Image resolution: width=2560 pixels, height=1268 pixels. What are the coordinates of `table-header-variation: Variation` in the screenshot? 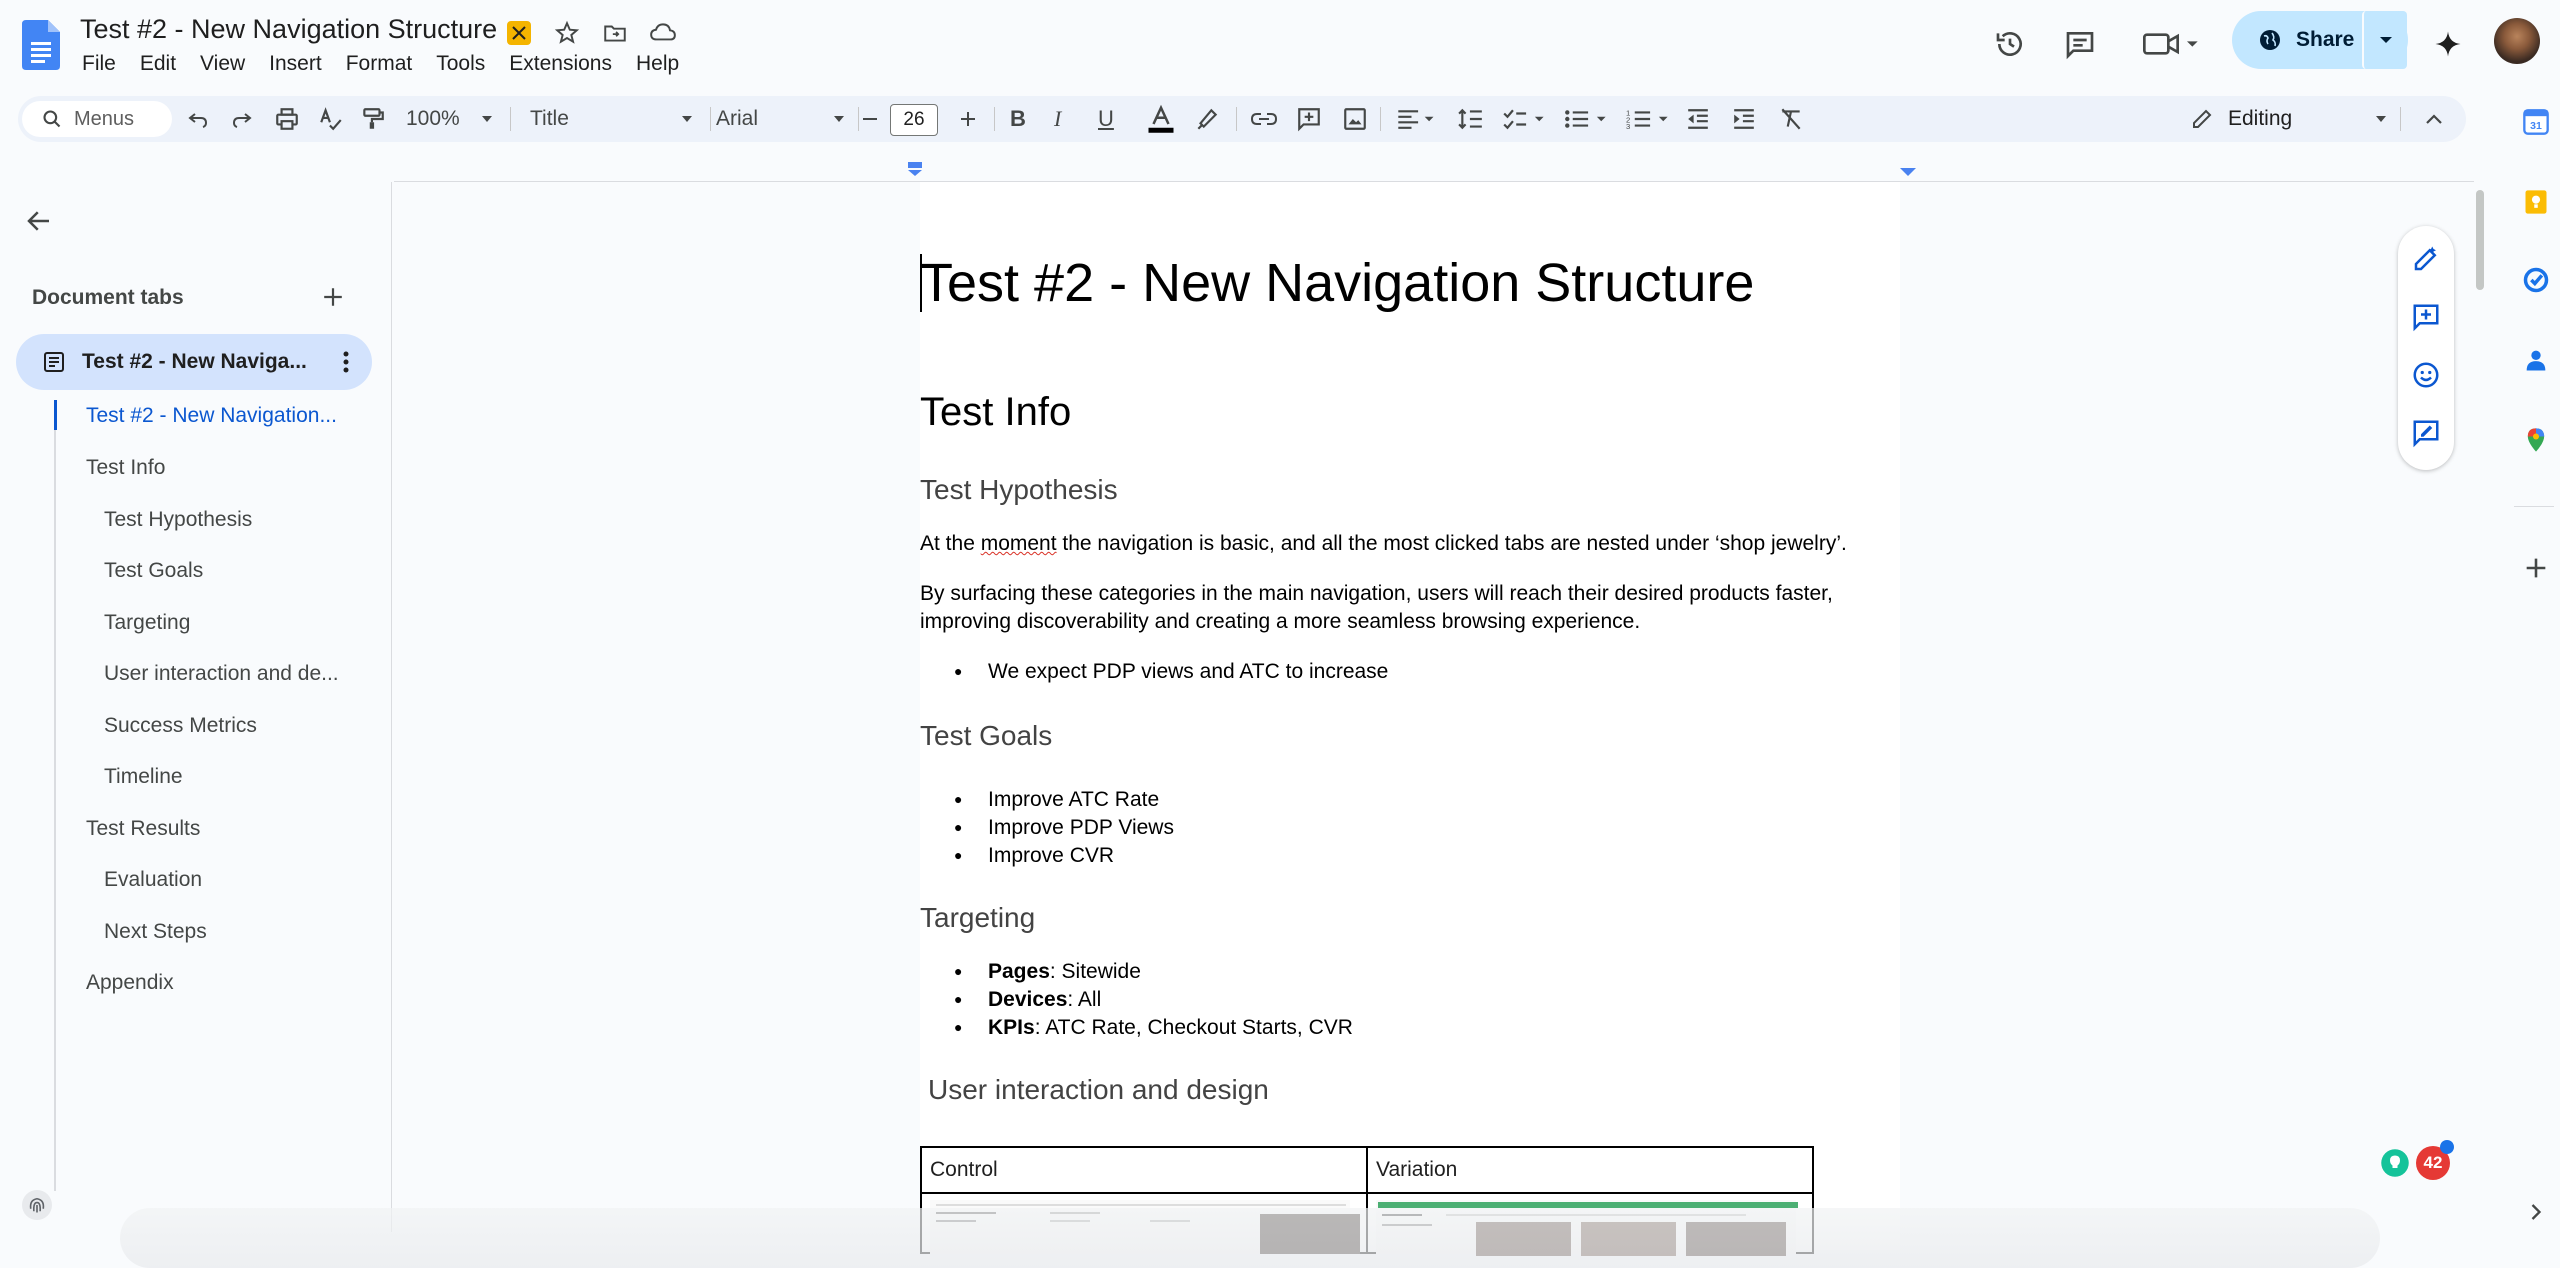 It's located at (1590, 1170).